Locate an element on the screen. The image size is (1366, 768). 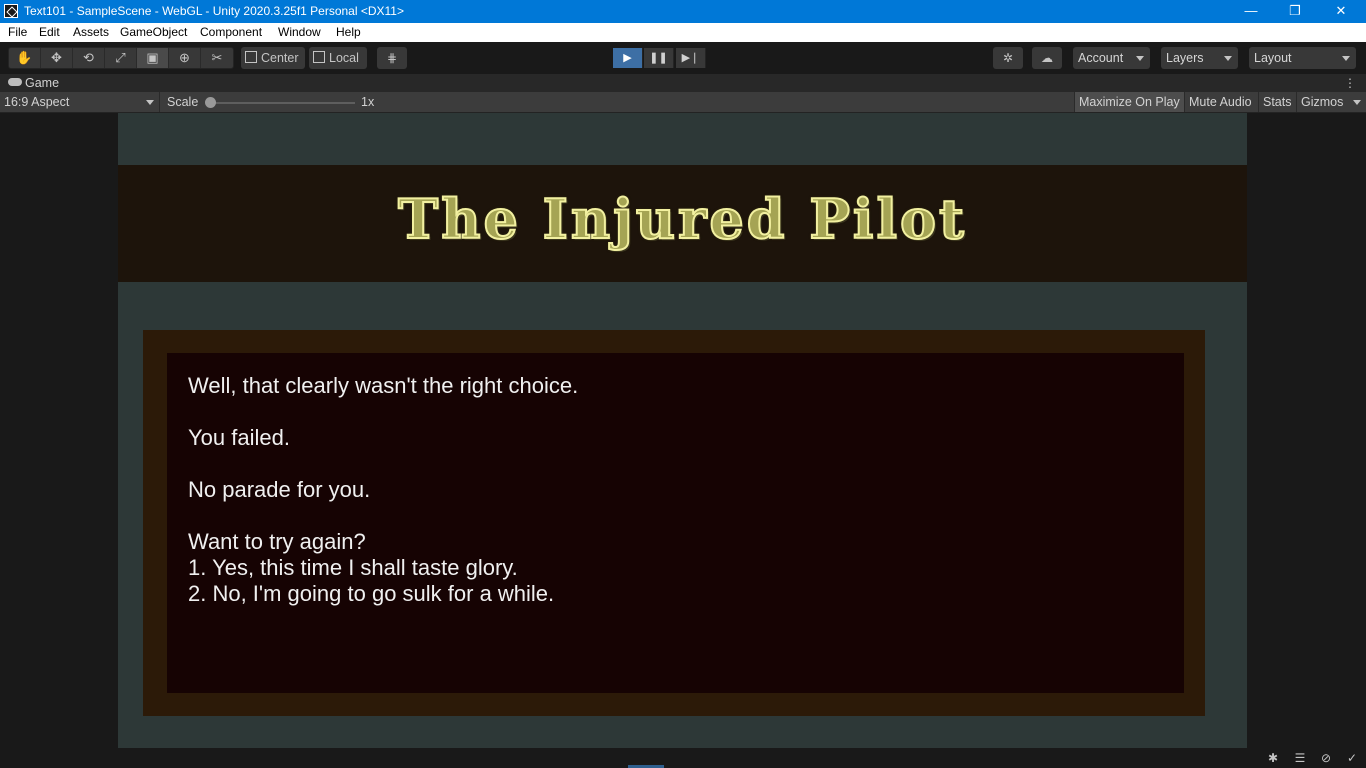
scale-slider-thumb is located at coordinates (210, 102).